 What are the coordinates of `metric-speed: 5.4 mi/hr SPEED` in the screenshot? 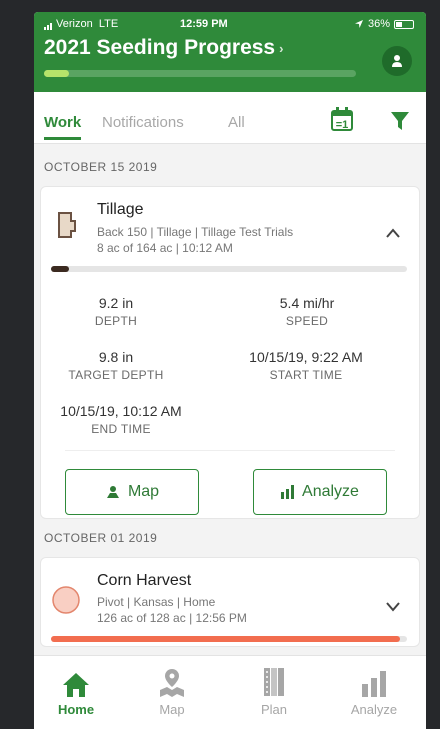 It's located at (307, 311).